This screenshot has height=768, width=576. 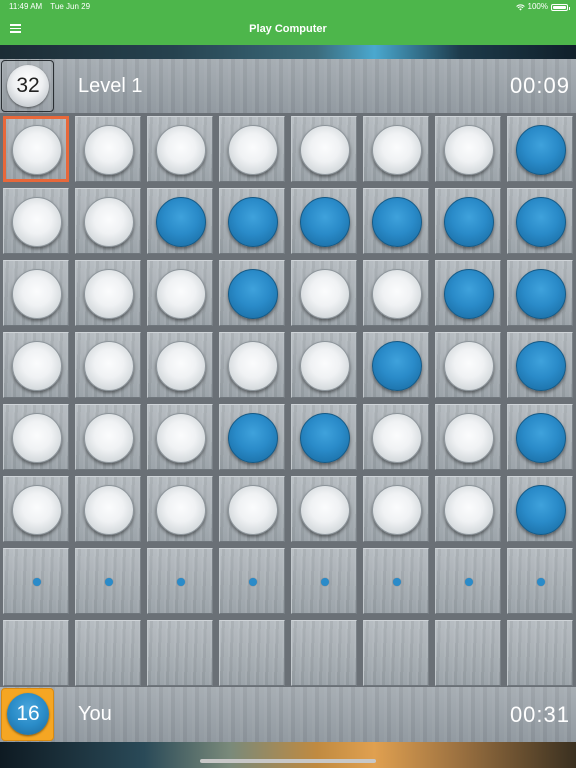 What do you see at coordinates (252, 509) in the screenshot?
I see `board-cell-r6-c4` at bounding box center [252, 509].